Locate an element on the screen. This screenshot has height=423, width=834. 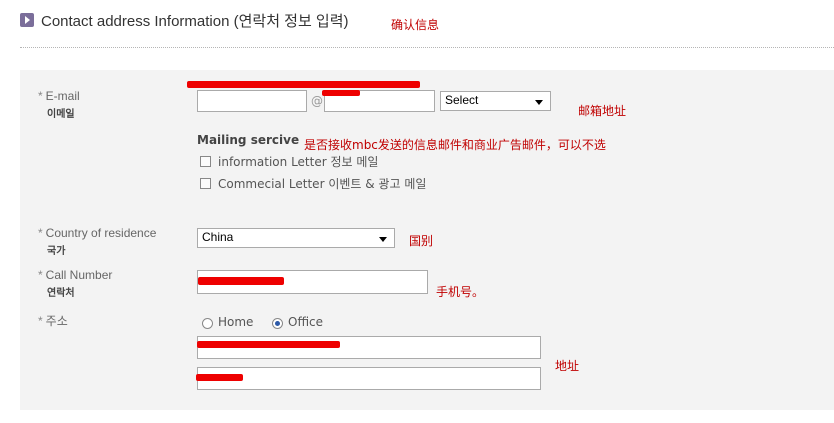
email-id-input is located at coordinates (252, 101).